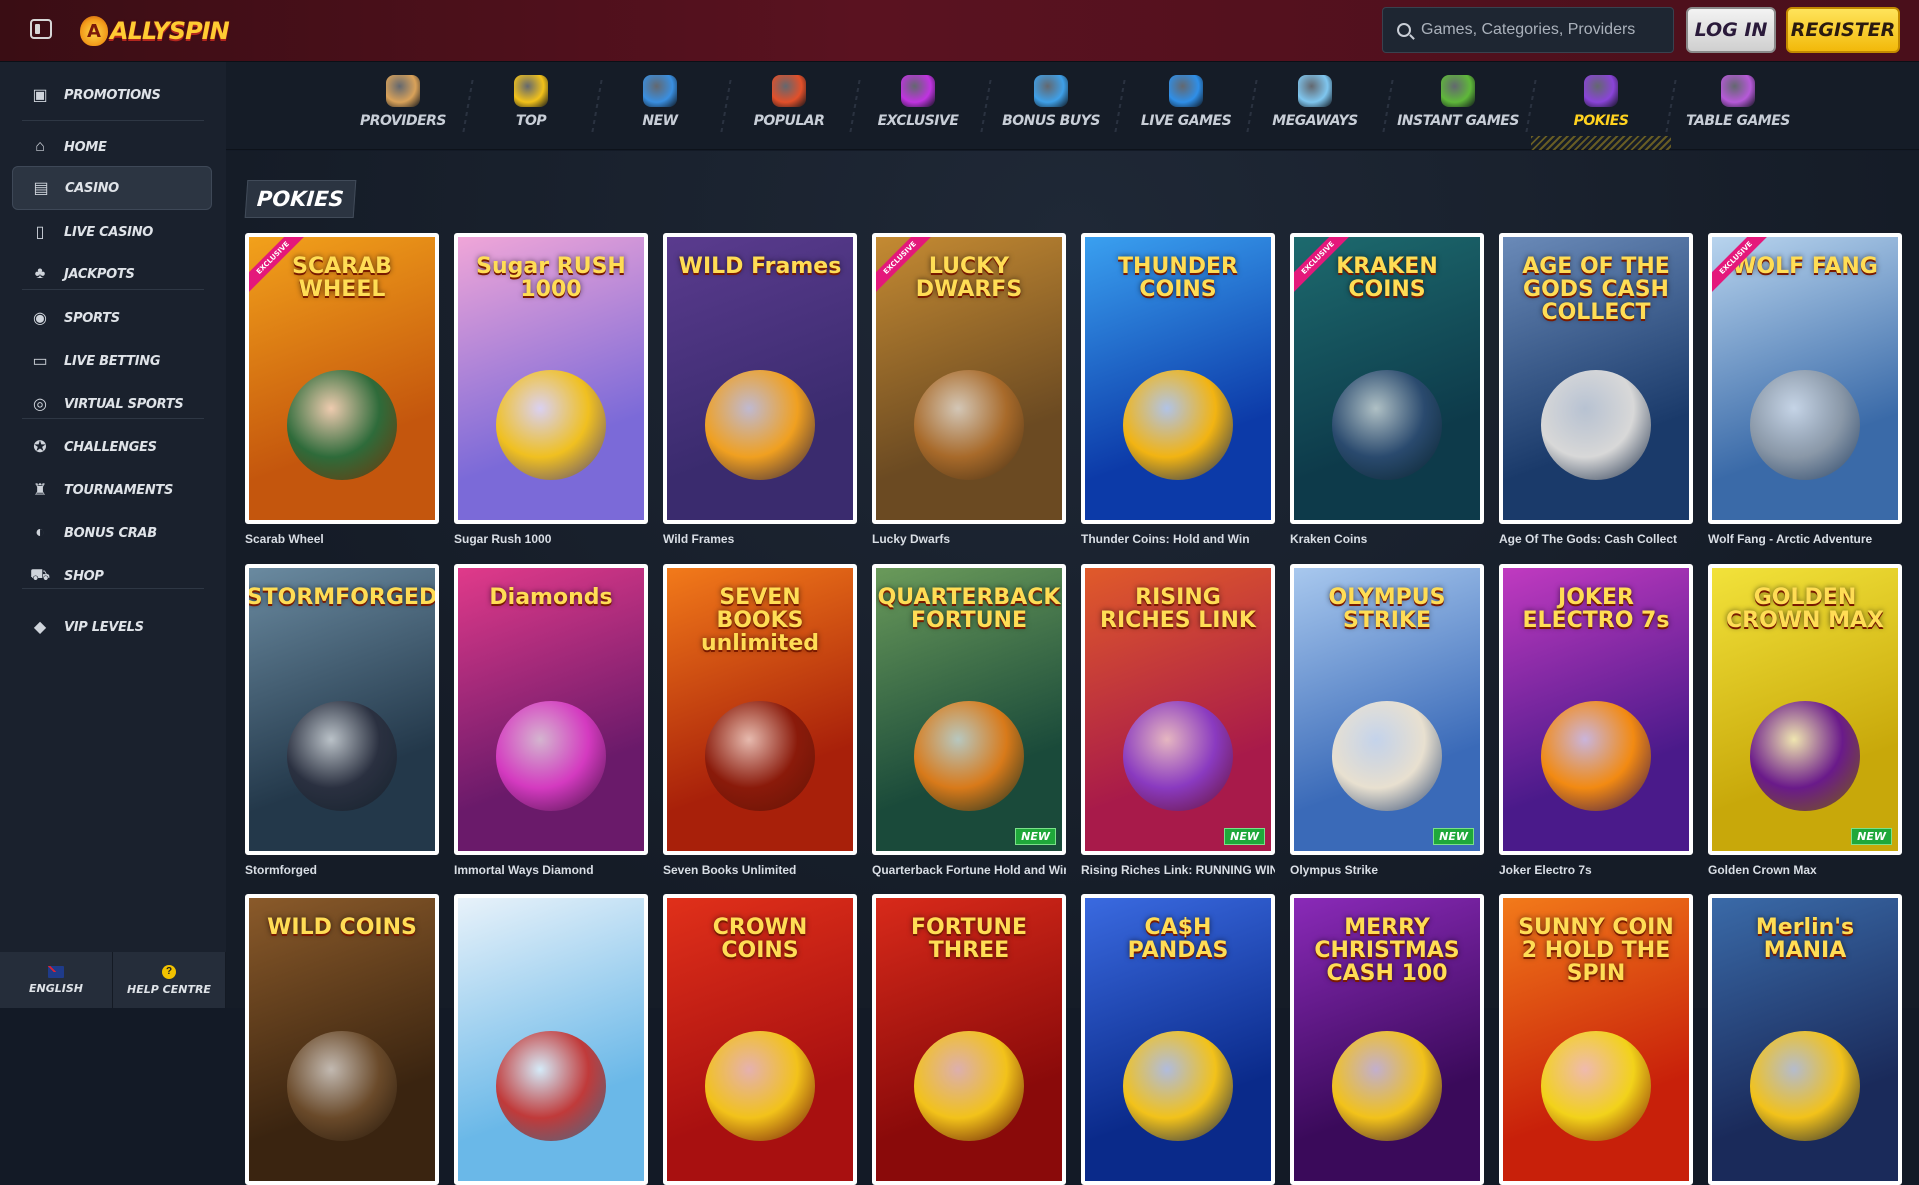  I want to click on game-title: Sugar Rush 1000, so click(551, 539).